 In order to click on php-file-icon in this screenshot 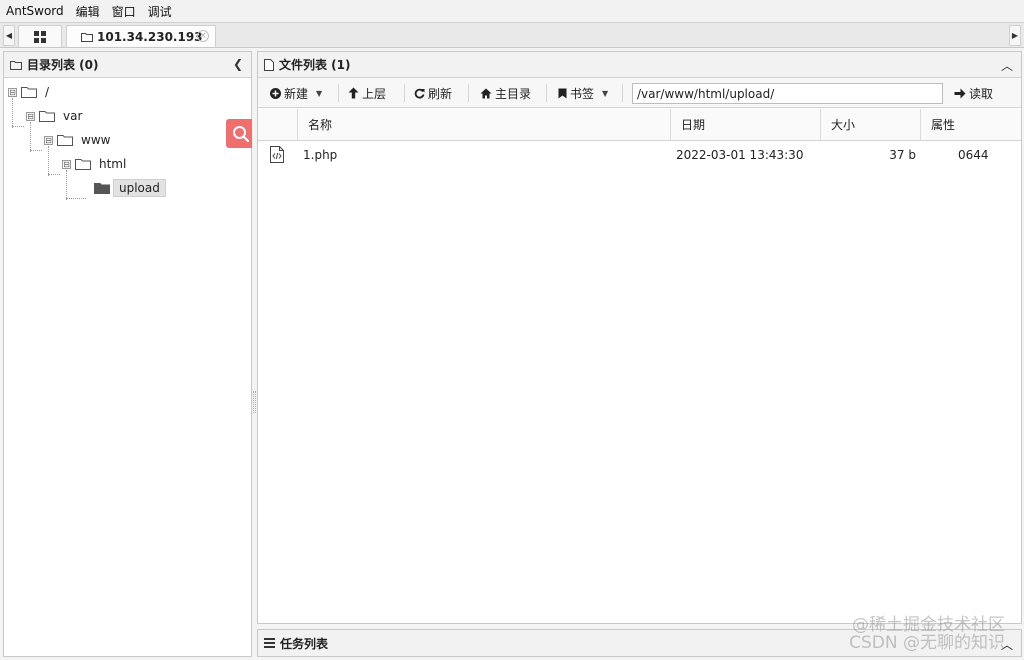, I will do `click(277, 155)`.